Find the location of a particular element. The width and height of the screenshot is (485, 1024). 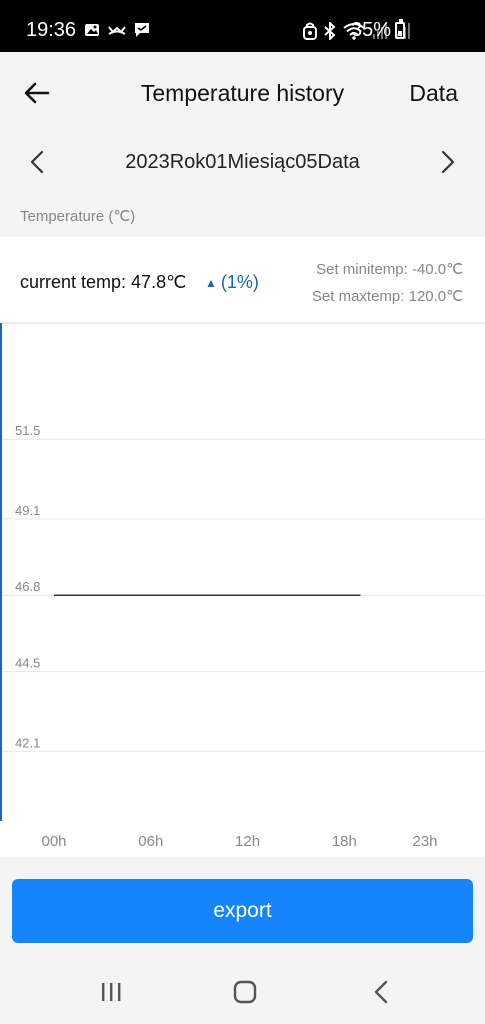

y-tick-label: 46.8 is located at coordinates (27, 586).